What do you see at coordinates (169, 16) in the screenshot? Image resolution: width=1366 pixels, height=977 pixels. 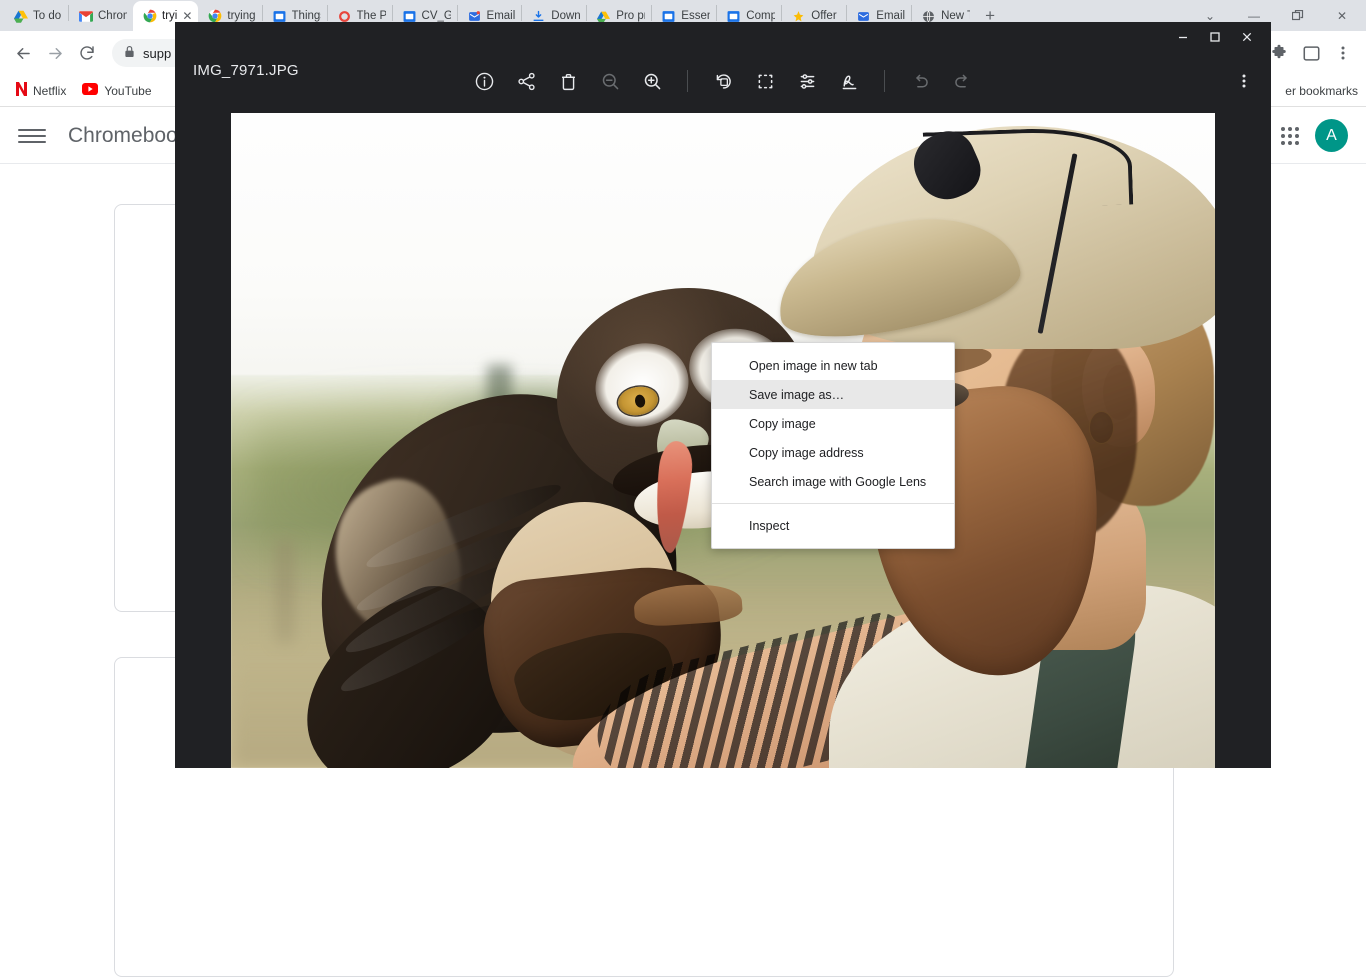 I see `tab-label: tryi` at bounding box center [169, 16].